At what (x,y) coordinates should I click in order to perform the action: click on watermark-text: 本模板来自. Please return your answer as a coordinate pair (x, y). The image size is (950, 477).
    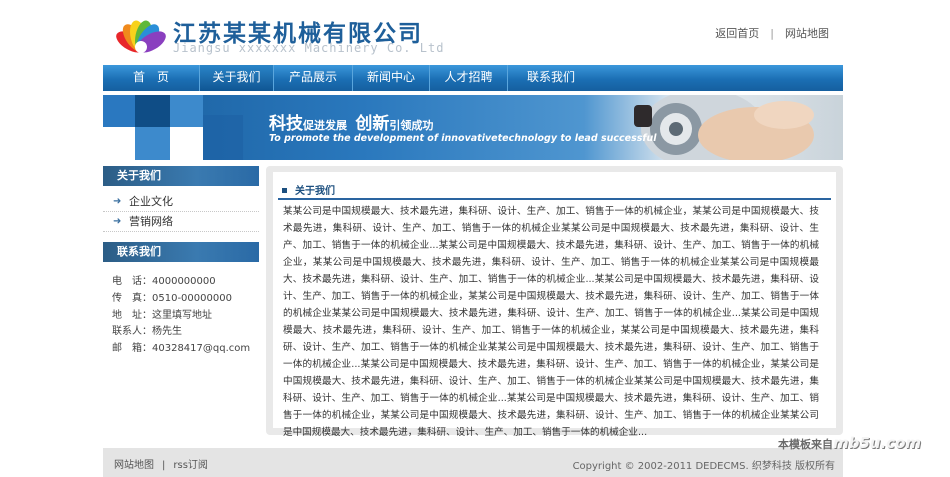
    Looking at the image, I should click on (805, 444).